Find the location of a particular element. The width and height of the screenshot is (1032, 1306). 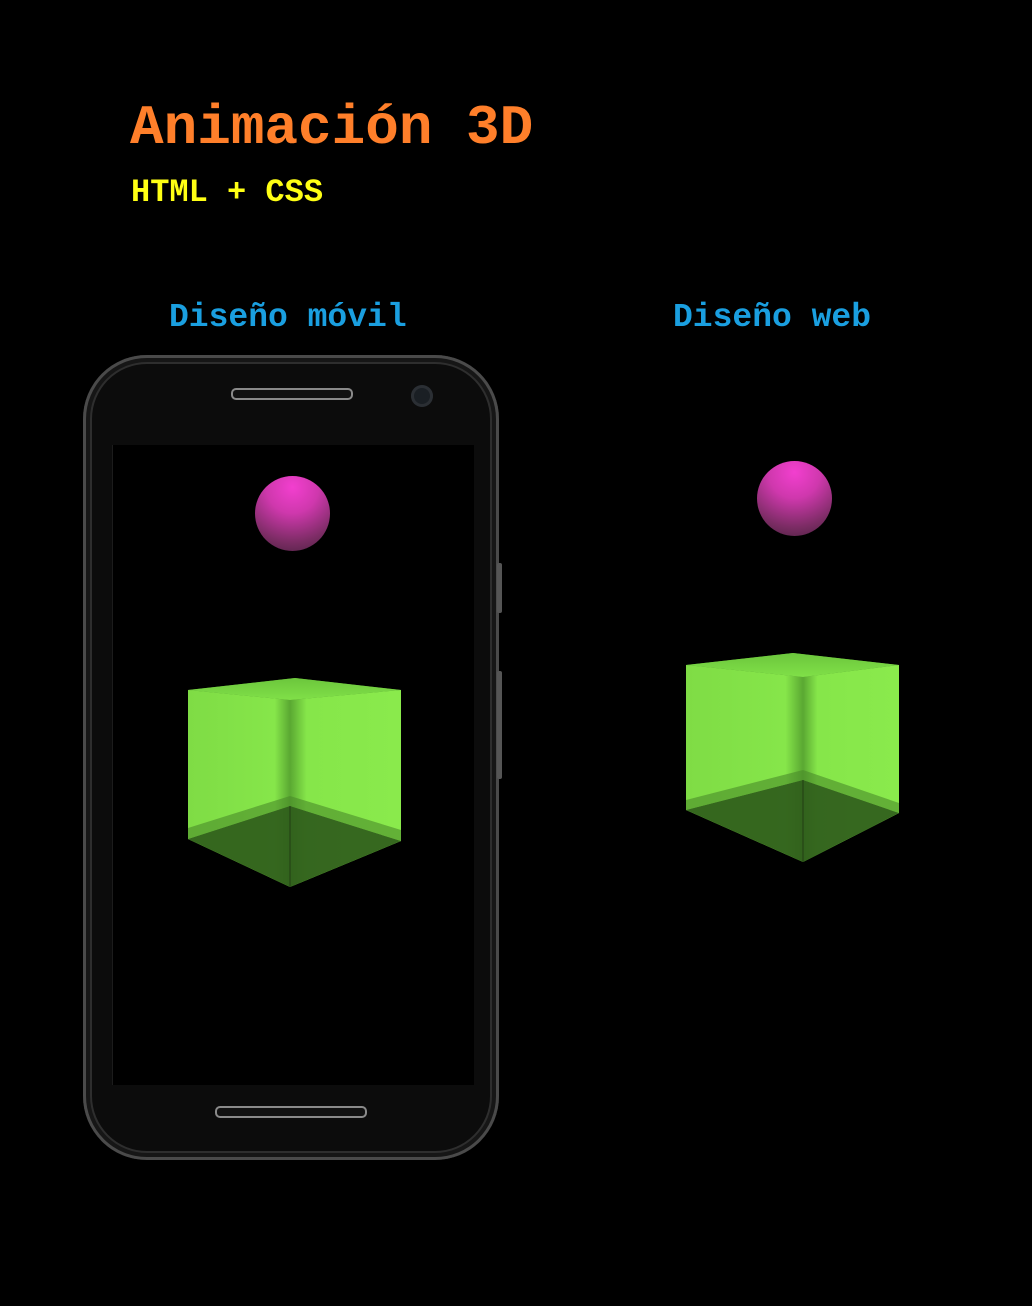

phone-side-button-top is located at coordinates (499, 588).